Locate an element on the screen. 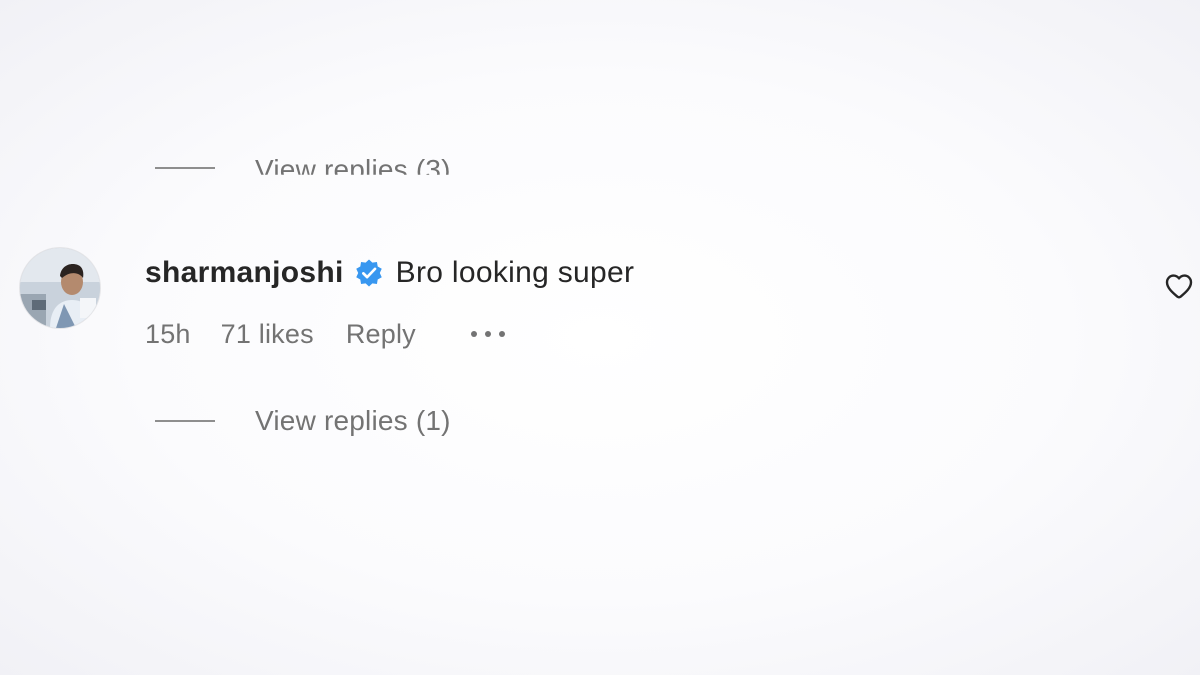 The image size is (1200, 675). avatar is located at coordinates (60, 288).